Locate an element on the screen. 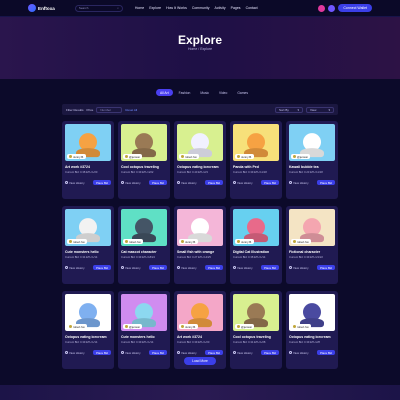 This screenshot has width=400, height=400. load-more-button: Load More is located at coordinates (200, 361).